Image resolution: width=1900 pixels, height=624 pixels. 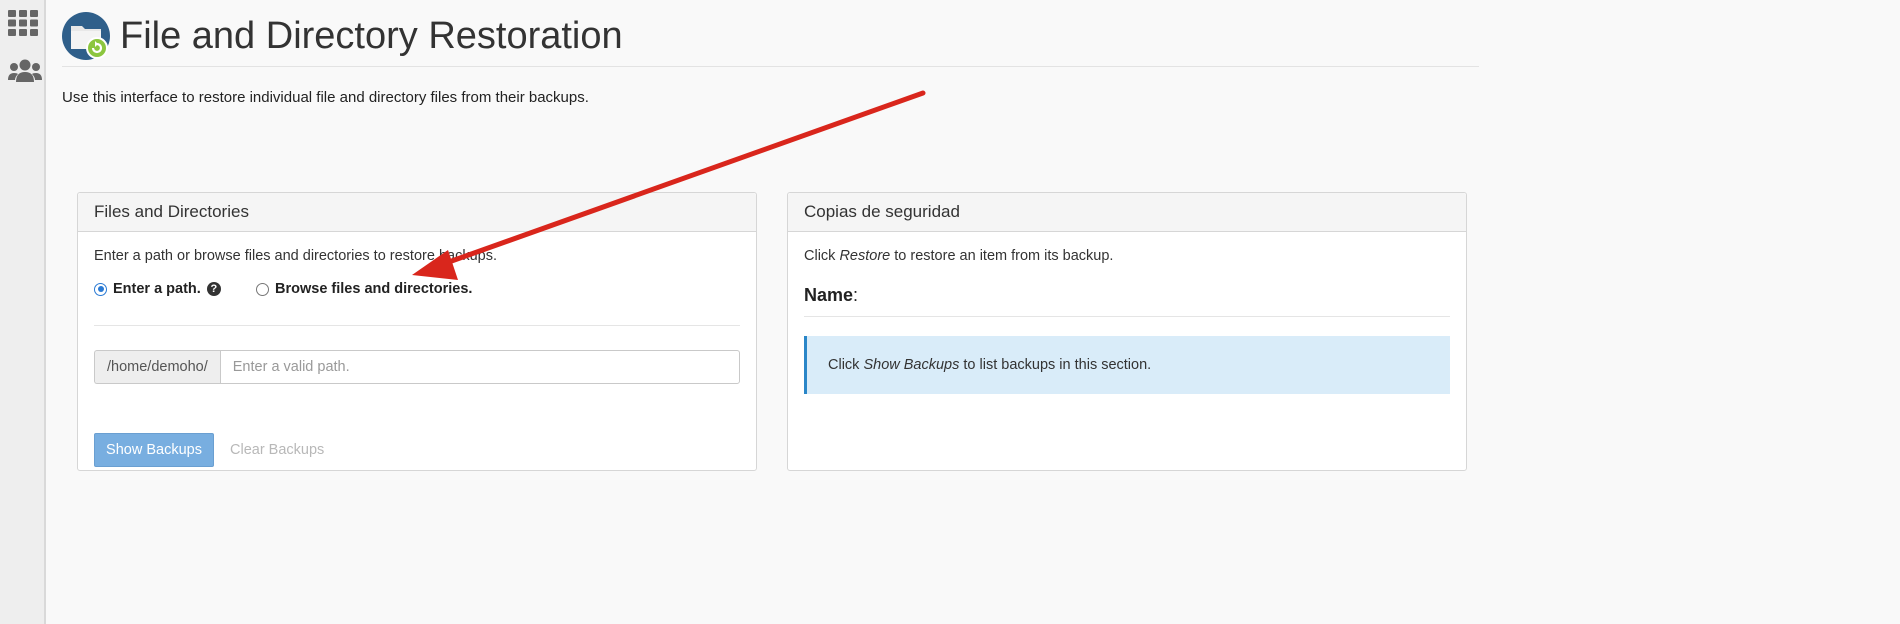 What do you see at coordinates (846, 365) in the screenshot?
I see `info-prefix: Click` at bounding box center [846, 365].